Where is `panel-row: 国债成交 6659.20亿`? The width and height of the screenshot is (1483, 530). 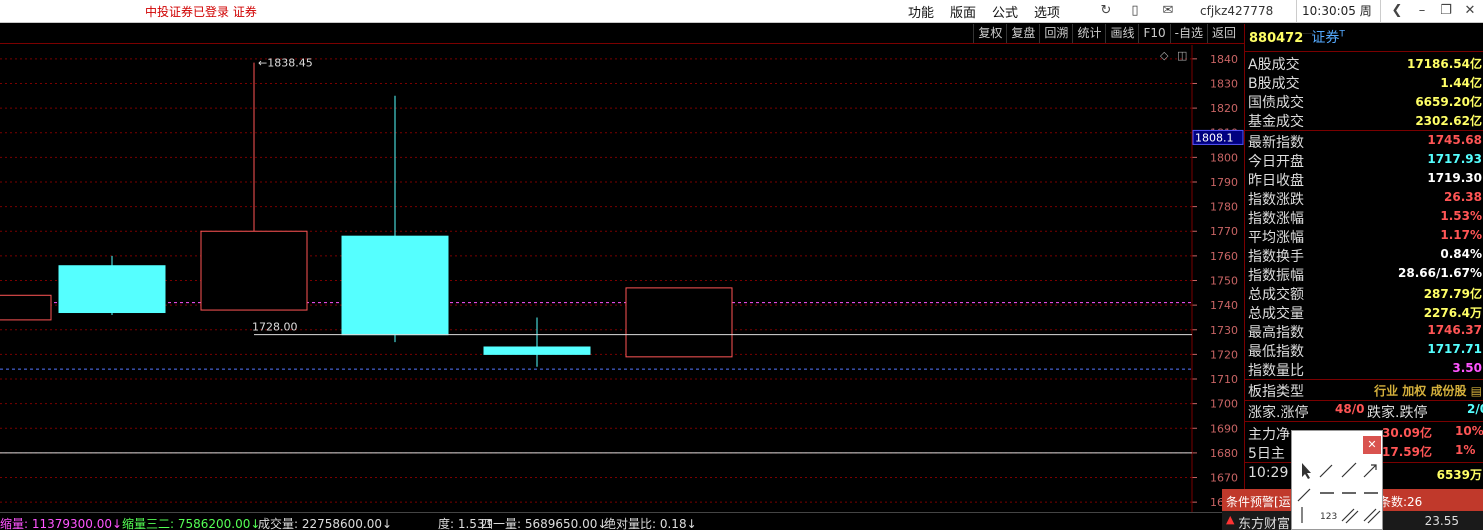
panel-row: 国债成交 6659.20亿 is located at coordinates (1364, 101).